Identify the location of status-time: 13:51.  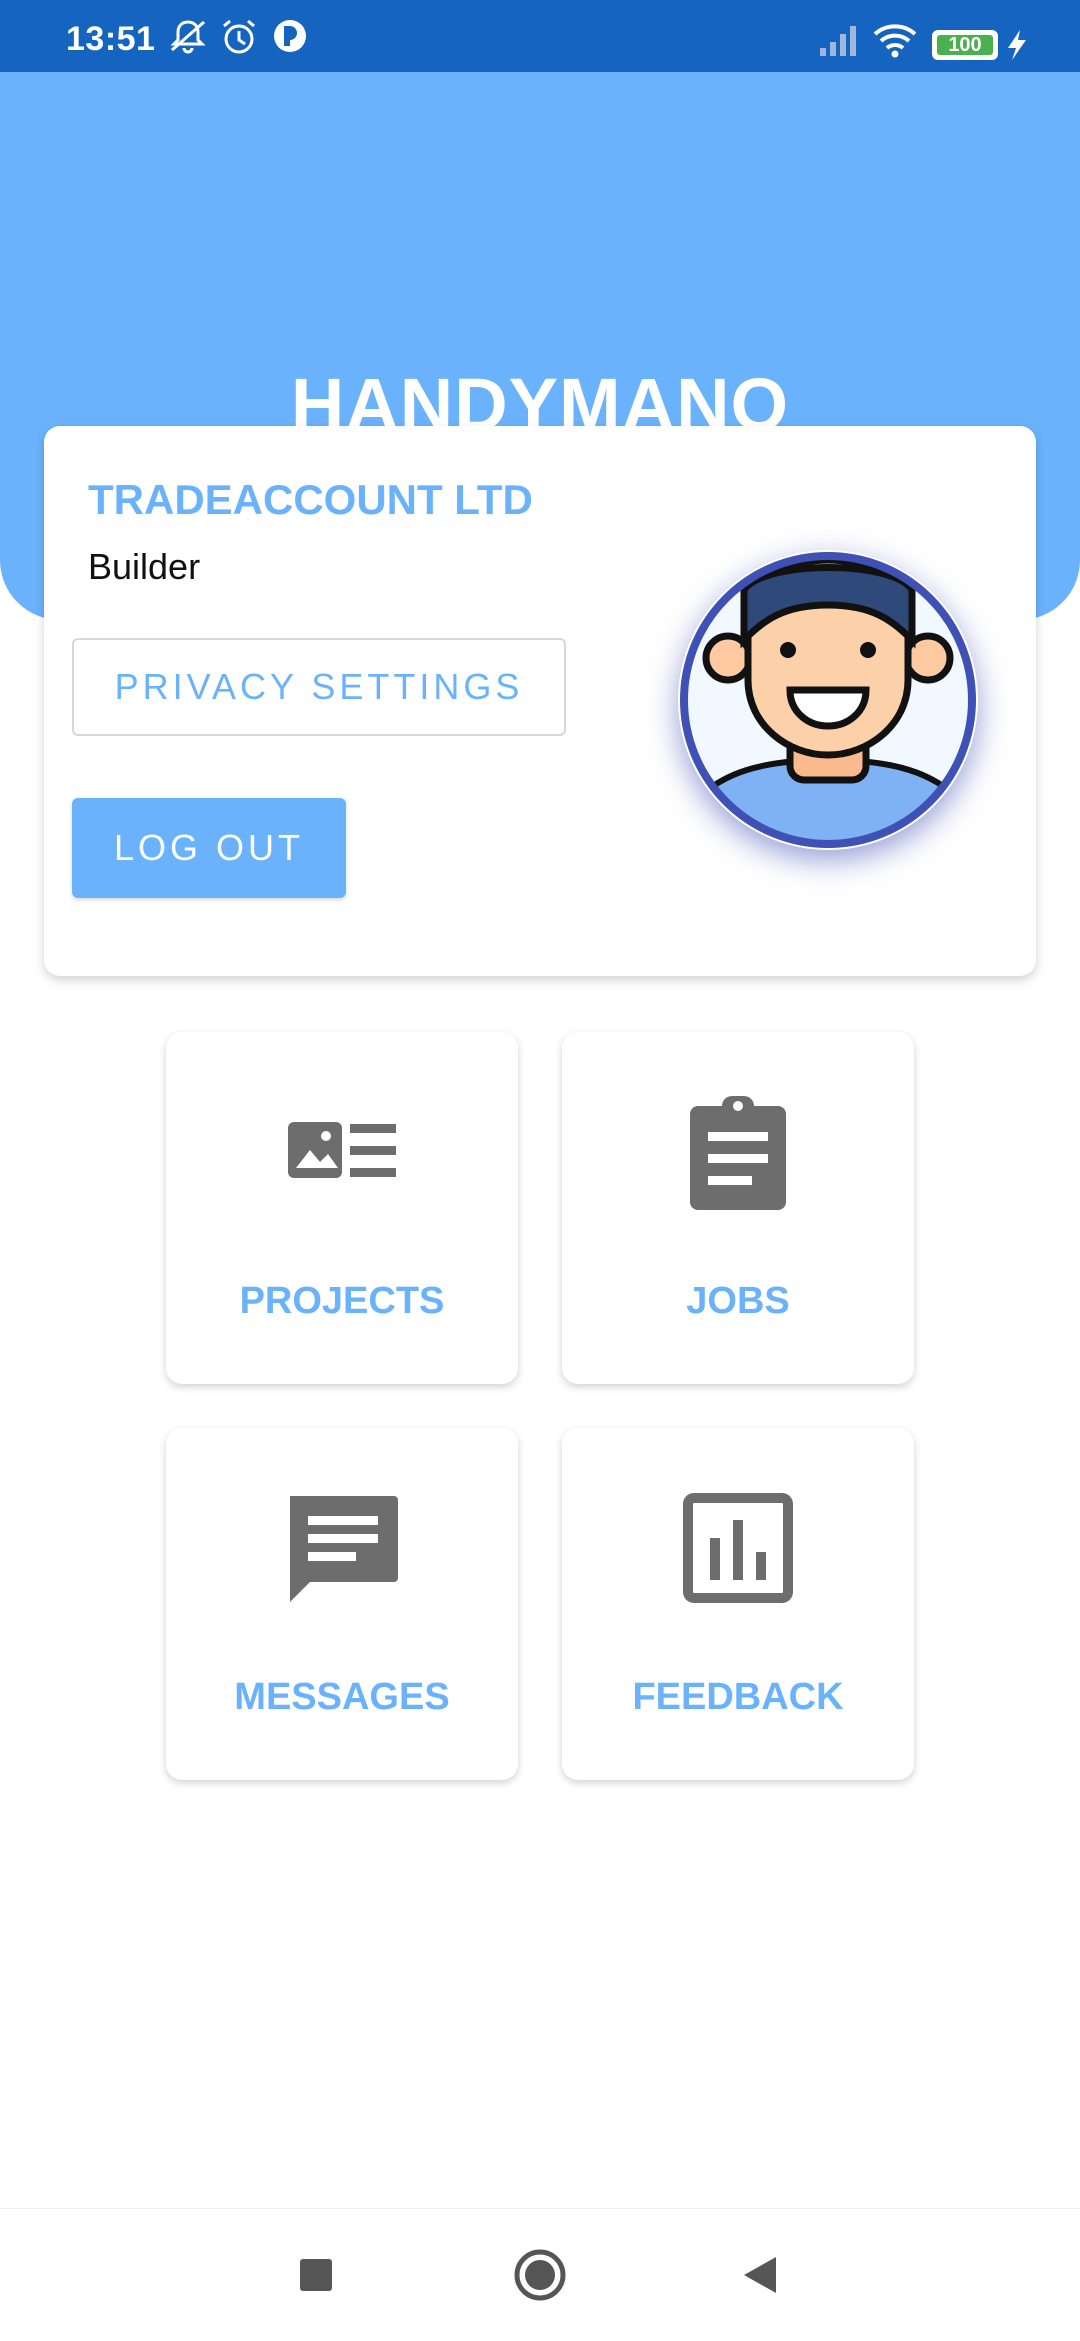
(111, 39).